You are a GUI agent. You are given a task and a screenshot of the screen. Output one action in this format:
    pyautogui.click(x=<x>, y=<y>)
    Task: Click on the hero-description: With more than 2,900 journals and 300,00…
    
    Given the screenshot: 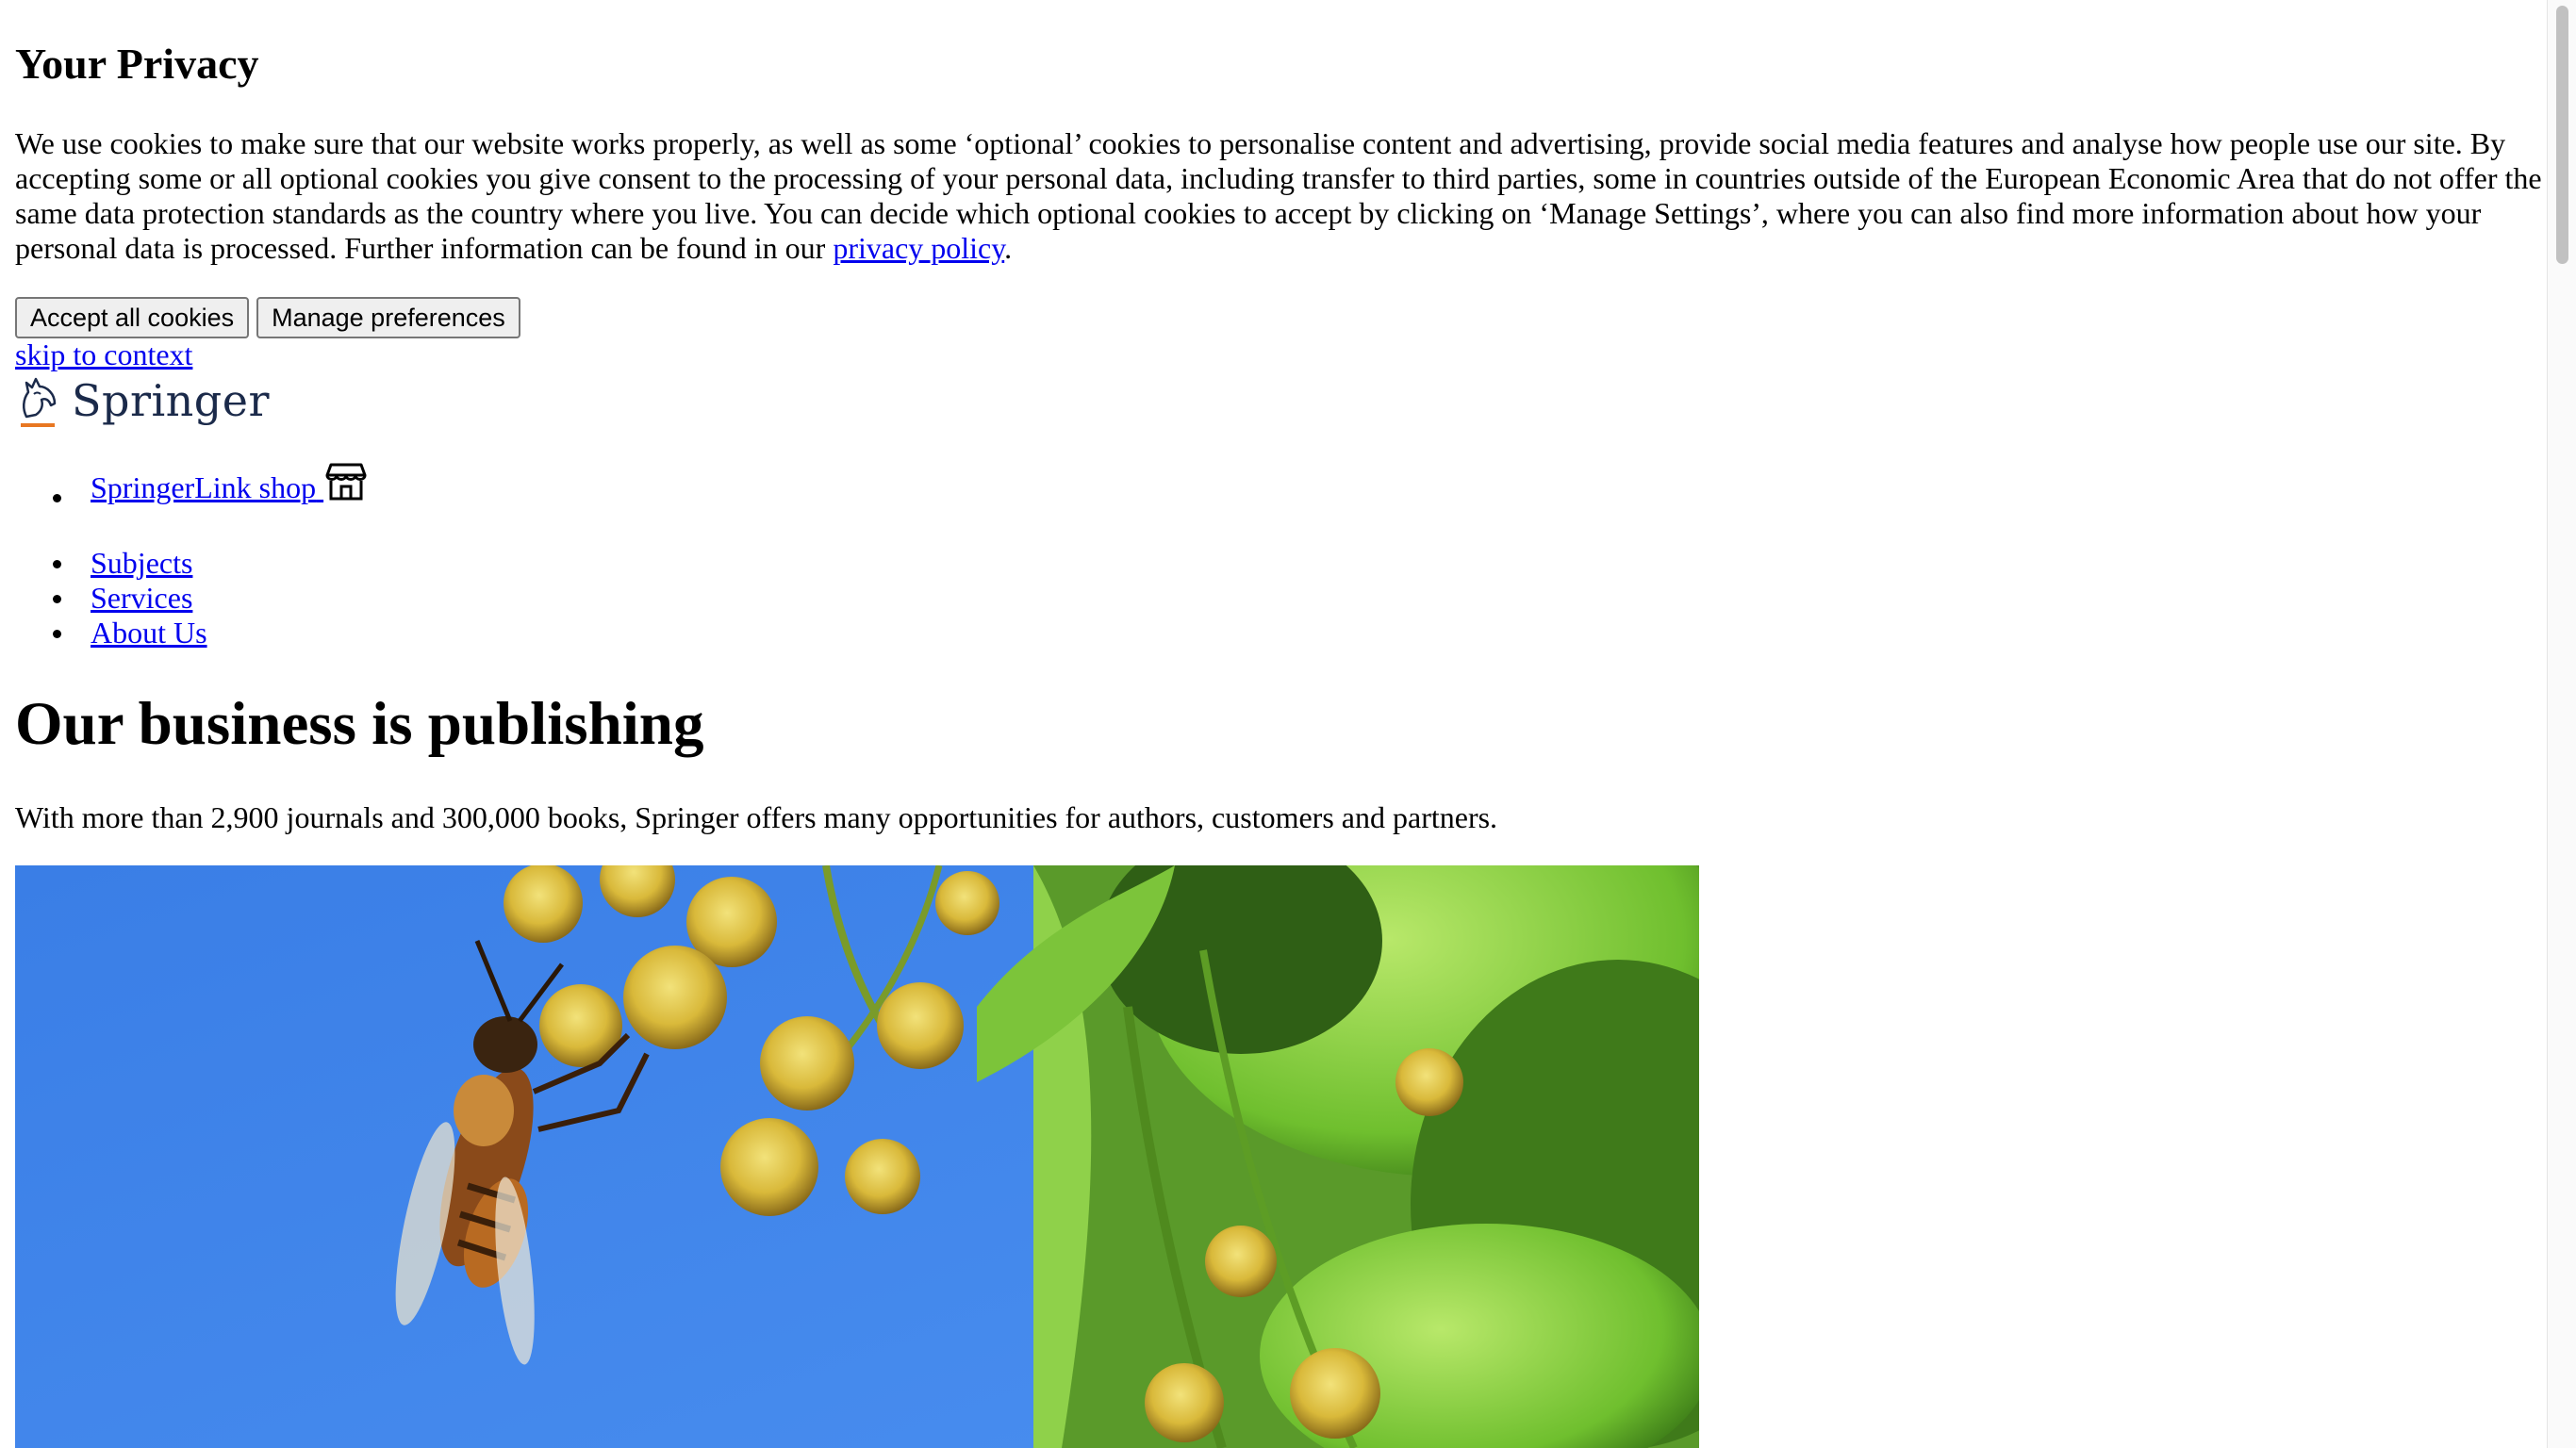 What is the action you would take?
    pyautogui.click(x=756, y=817)
    